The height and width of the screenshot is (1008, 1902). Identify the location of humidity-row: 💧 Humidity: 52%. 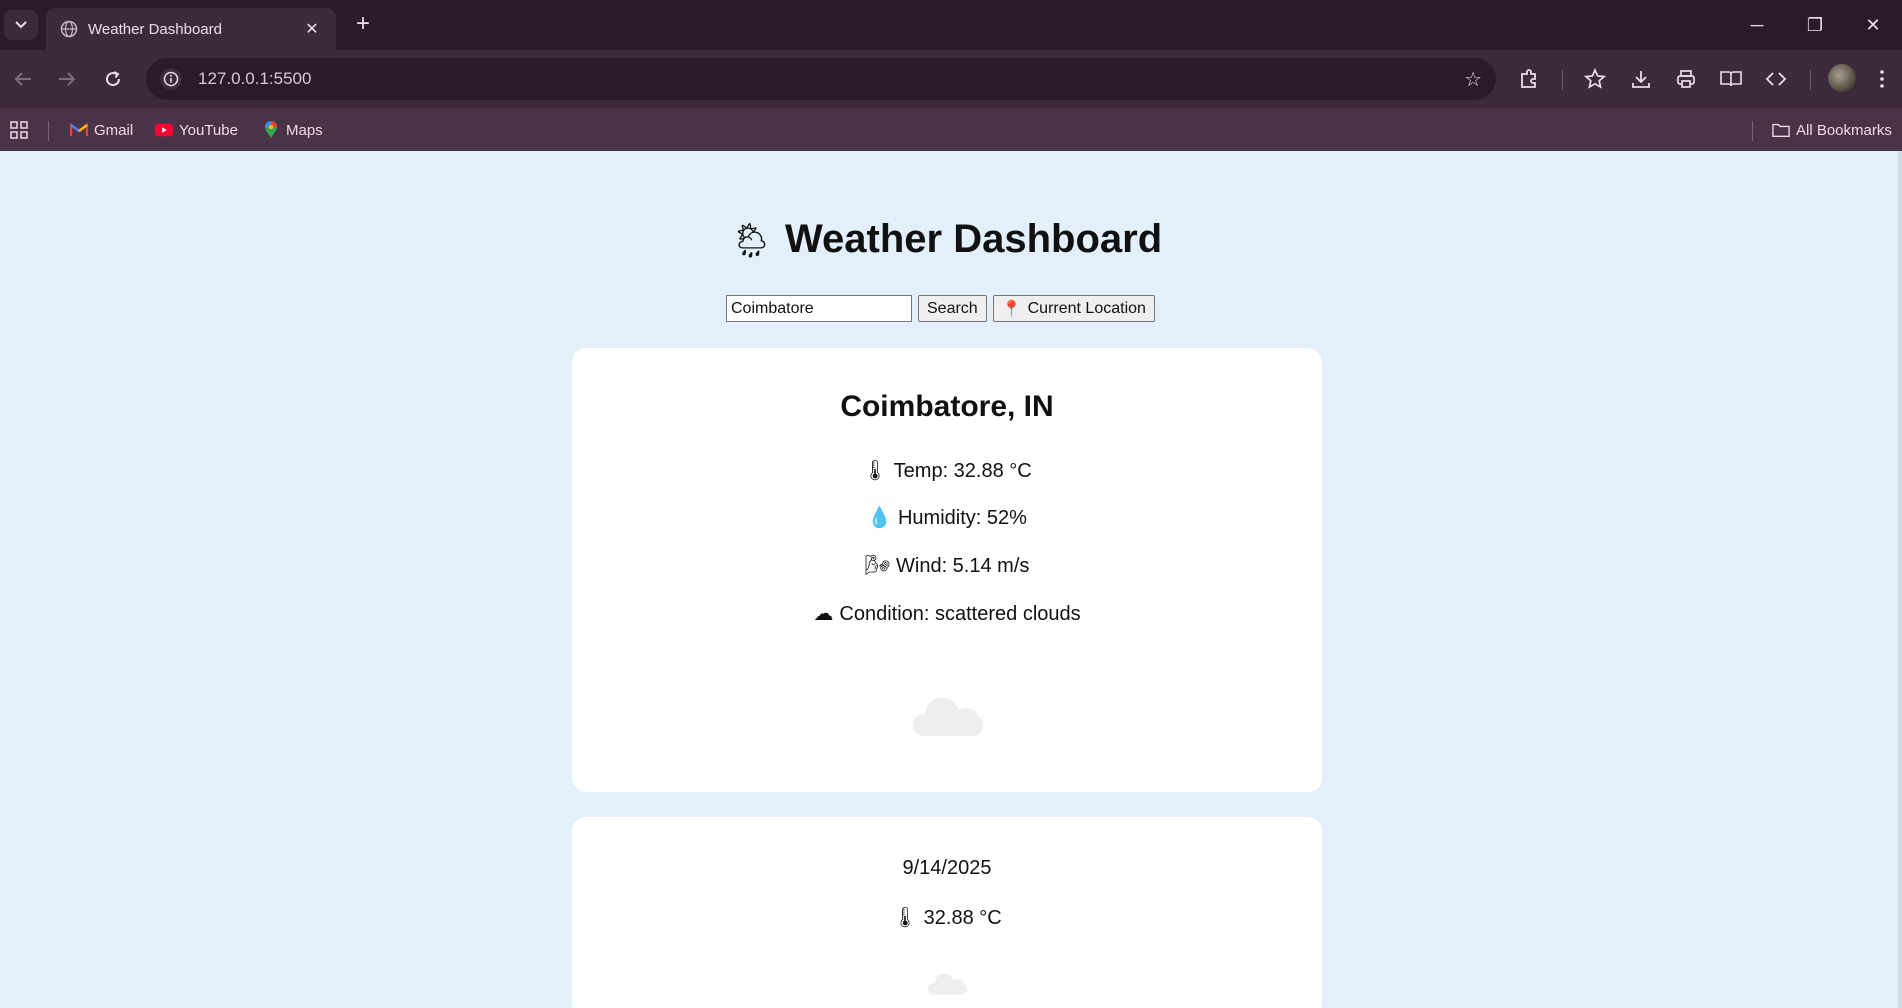
(947, 517).